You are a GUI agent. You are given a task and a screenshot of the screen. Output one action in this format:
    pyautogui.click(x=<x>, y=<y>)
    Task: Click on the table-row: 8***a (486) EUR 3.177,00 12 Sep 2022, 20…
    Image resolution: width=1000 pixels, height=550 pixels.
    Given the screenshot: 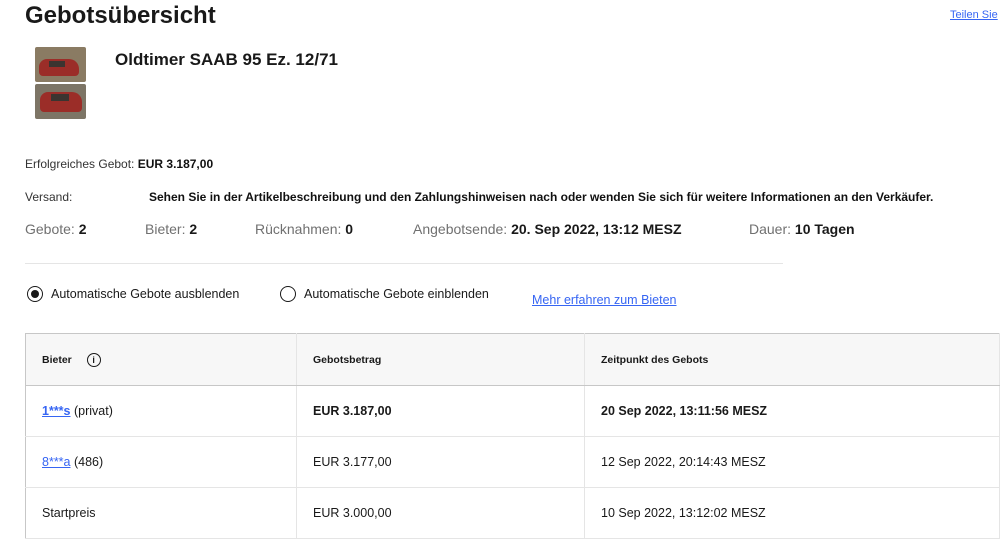 What is the action you would take?
    pyautogui.click(x=512, y=462)
    